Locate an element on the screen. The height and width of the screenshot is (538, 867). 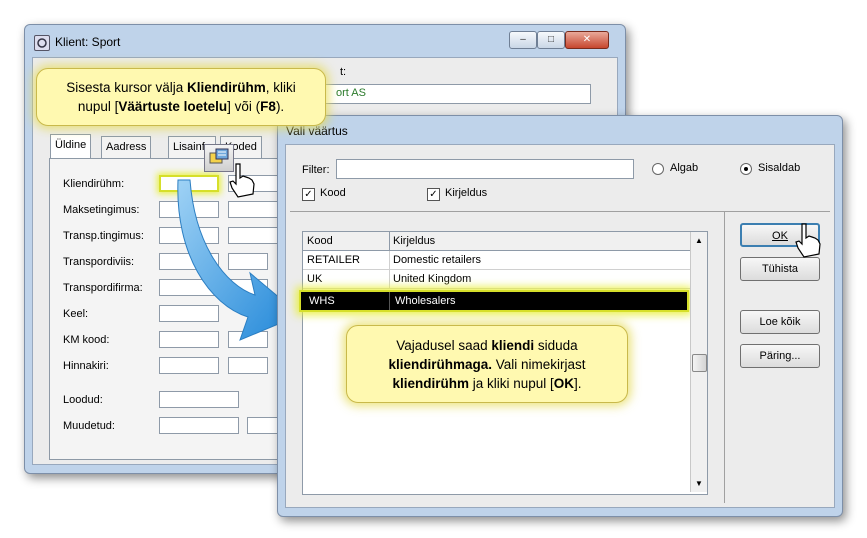
tab-label: Üldine is located at coordinates (71, 145).